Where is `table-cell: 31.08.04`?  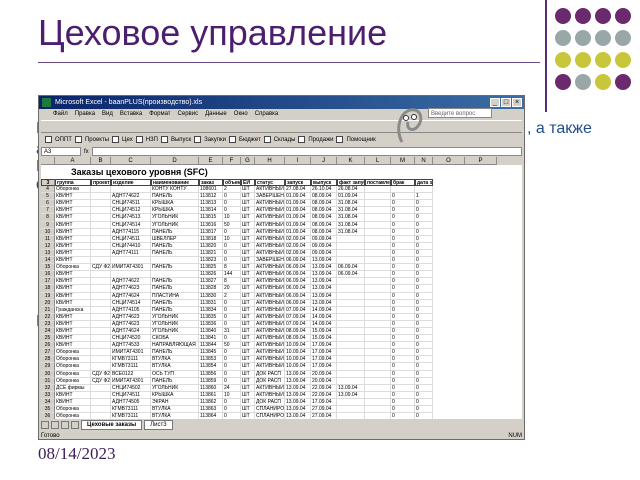
table-cell: 31.08.04 is located at coordinates (351, 204).